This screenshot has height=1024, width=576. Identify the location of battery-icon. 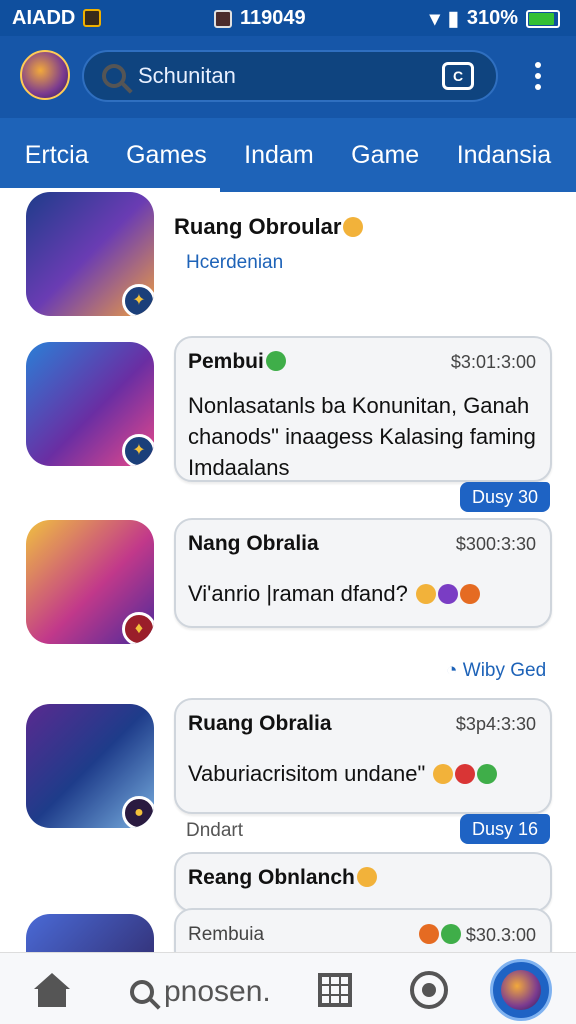
(543, 18).